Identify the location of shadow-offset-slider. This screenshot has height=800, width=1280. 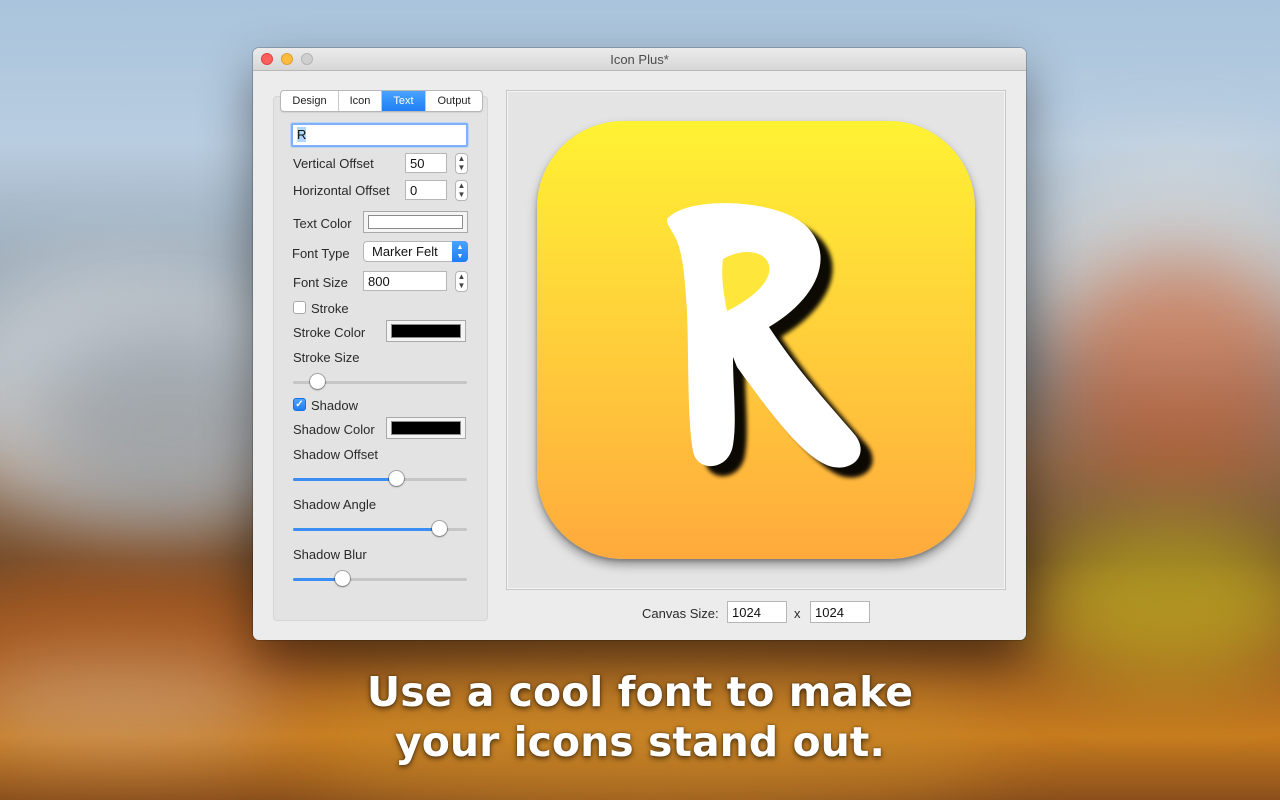
(380, 479).